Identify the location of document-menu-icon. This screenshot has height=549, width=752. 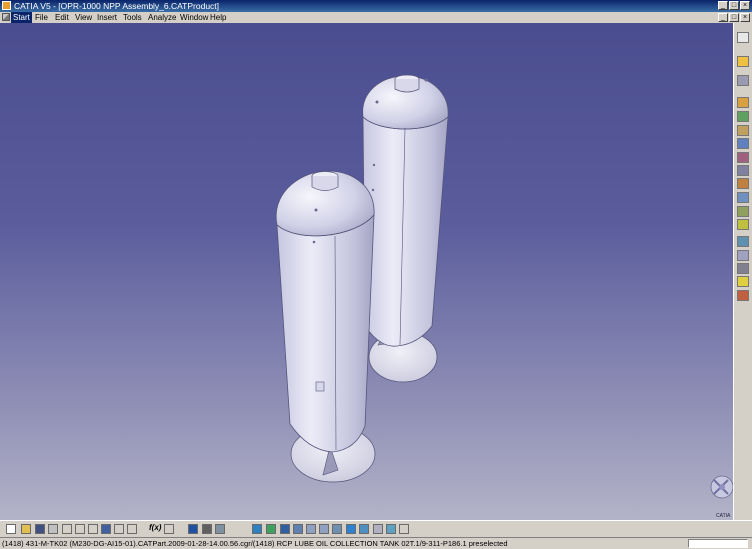
(6, 17).